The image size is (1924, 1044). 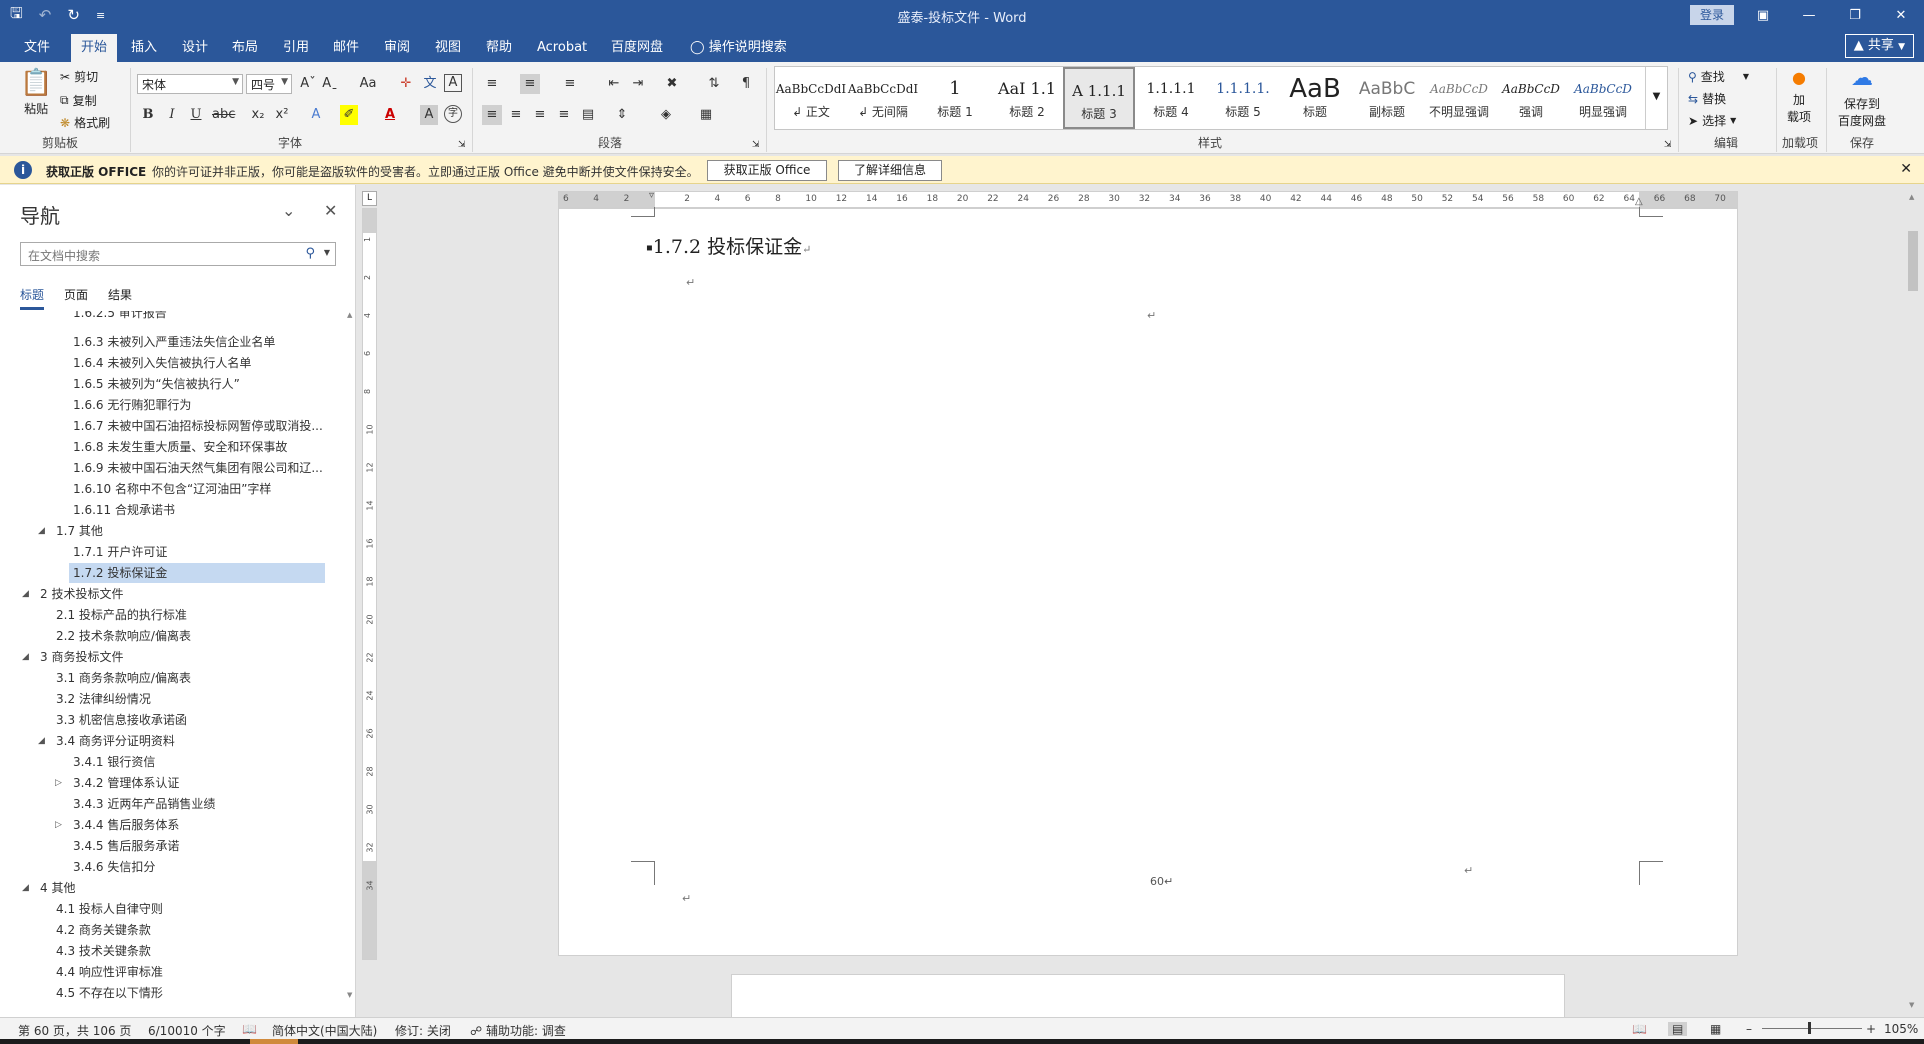 I want to click on nav-heading-item: 1.6.8 未发生重大质量、安全和环保事故, so click(x=178, y=447).